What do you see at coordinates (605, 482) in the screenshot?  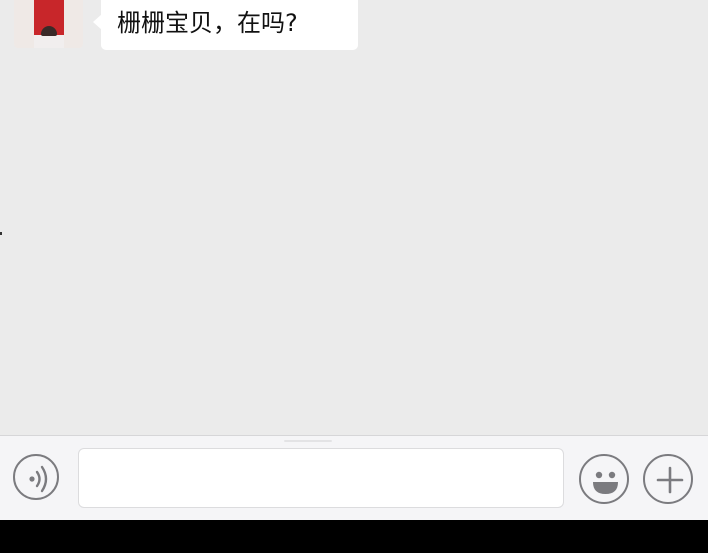 I see `emoji-icon` at bounding box center [605, 482].